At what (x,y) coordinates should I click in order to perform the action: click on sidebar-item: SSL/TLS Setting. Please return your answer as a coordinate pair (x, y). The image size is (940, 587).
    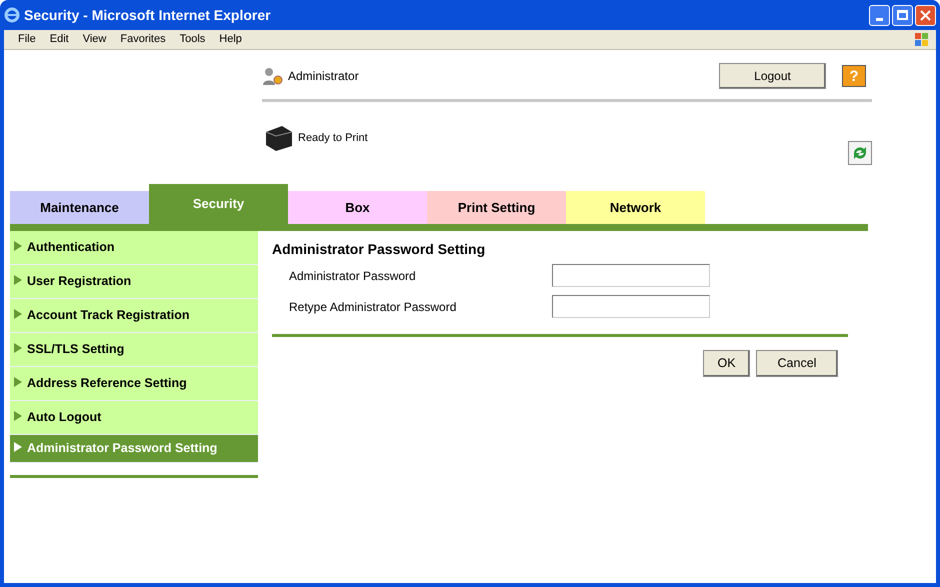
    Looking at the image, I should click on (134, 350).